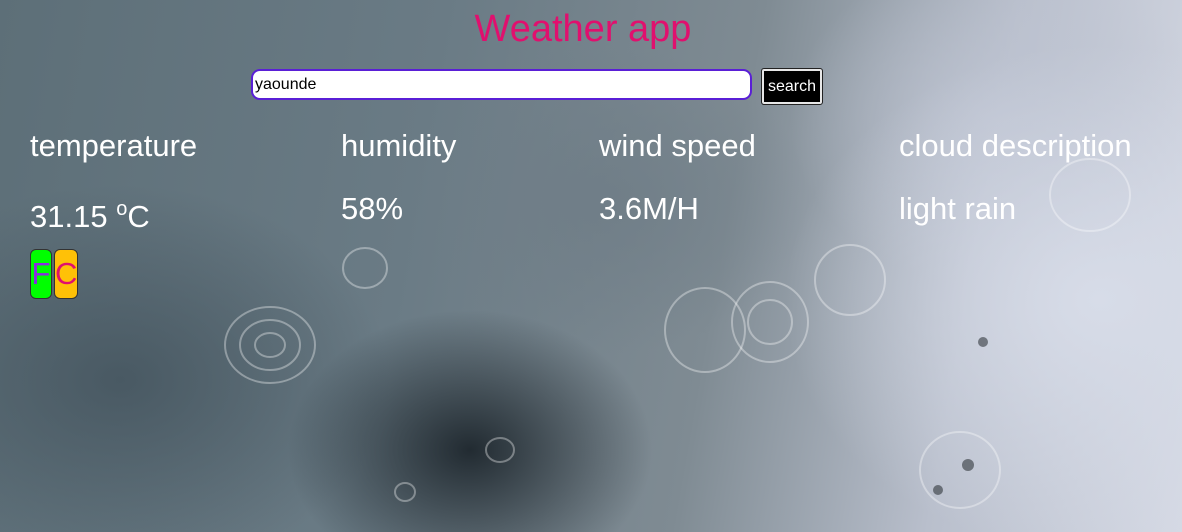 The height and width of the screenshot is (532, 1182). Describe the element at coordinates (66, 274) in the screenshot. I see `celsius-button: C` at that location.